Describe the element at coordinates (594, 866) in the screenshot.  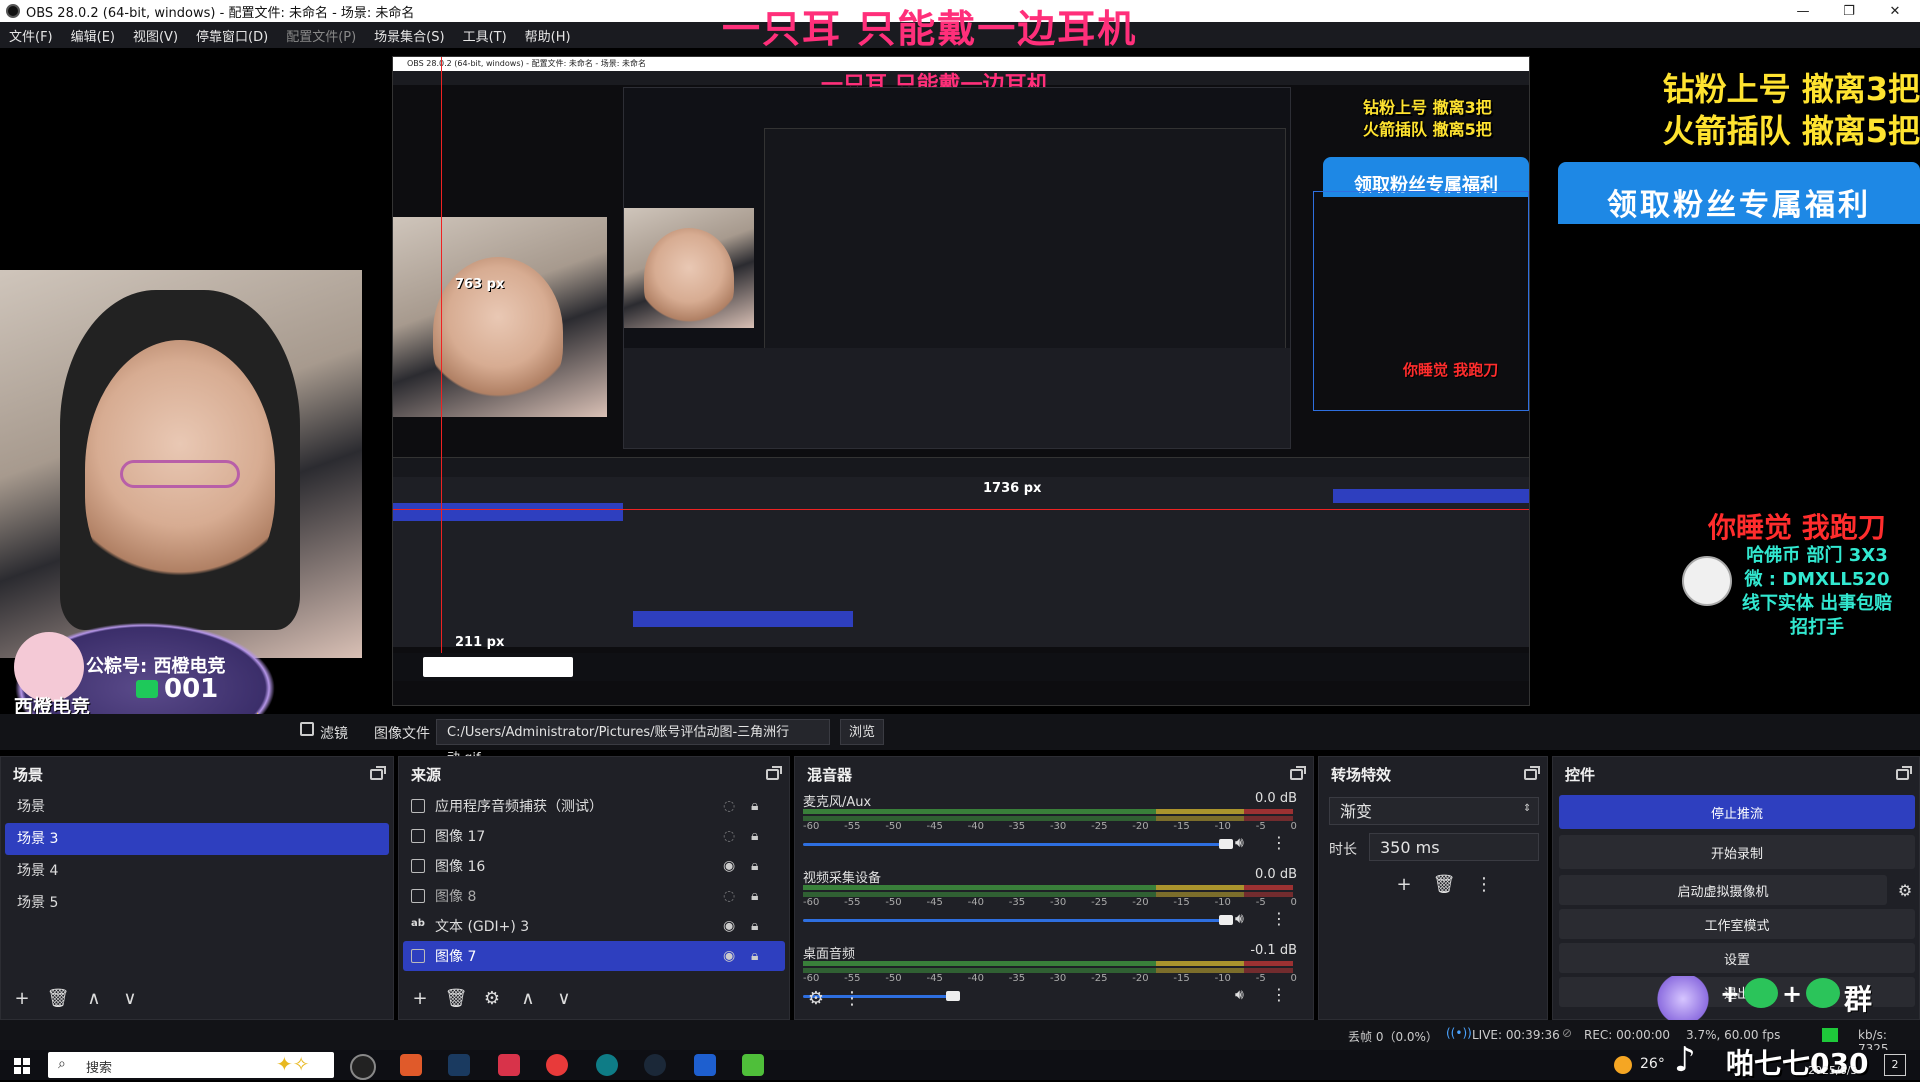
I see `source-row: 图像 16 ◉ 🔒︎` at that location.